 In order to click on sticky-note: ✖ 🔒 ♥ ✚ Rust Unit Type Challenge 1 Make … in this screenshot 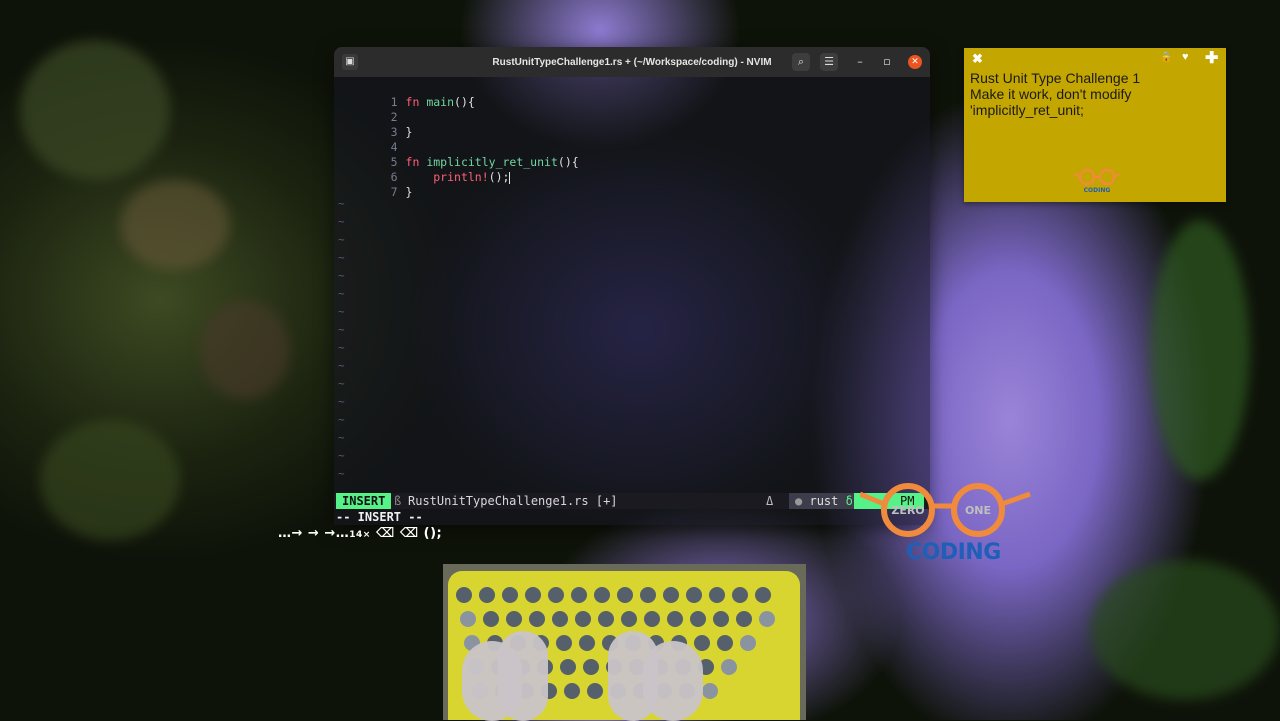, I will do `click(1095, 125)`.